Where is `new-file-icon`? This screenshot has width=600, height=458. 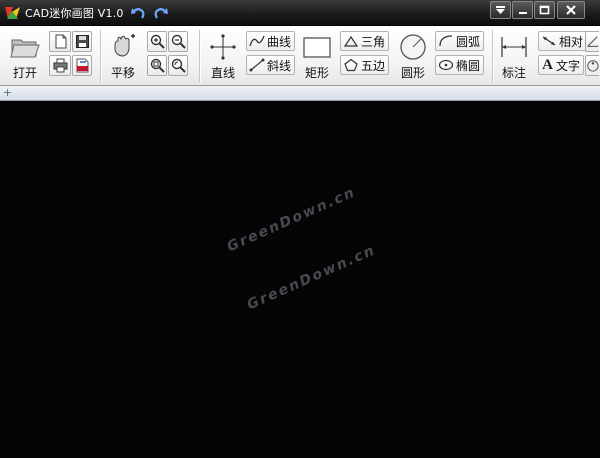
new-file-icon is located at coordinates (60, 41).